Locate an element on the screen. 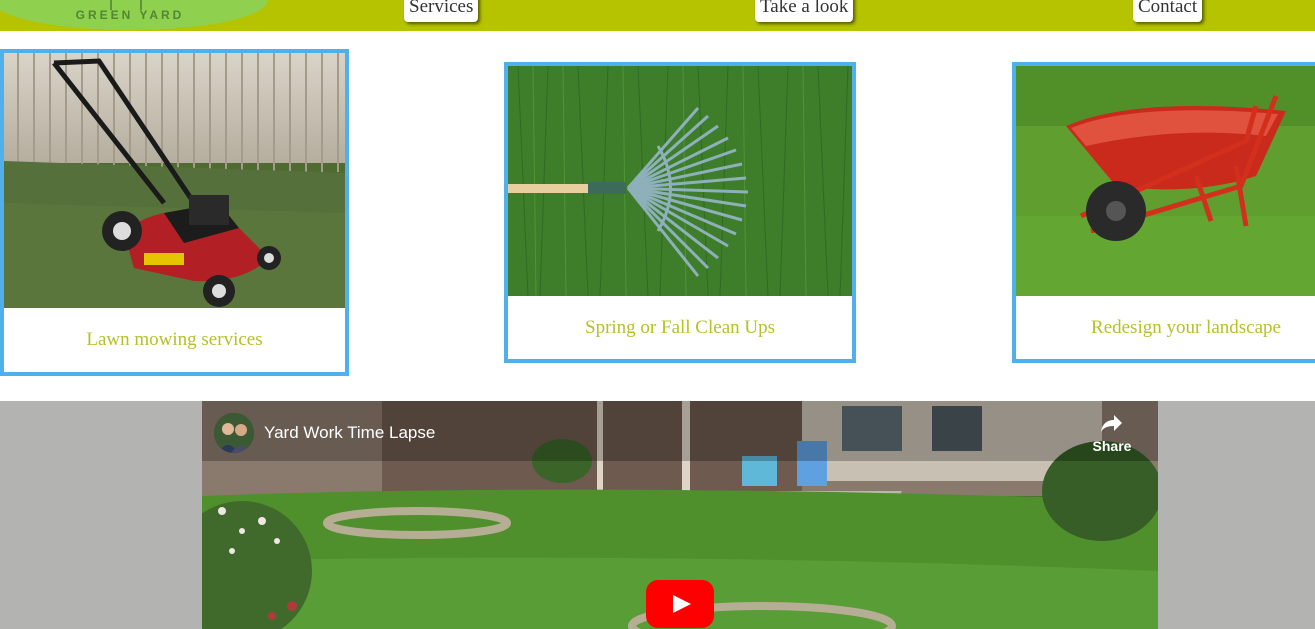 This screenshot has width=1315, height=629. logo: GREEN YARD is located at coordinates (134, 15).